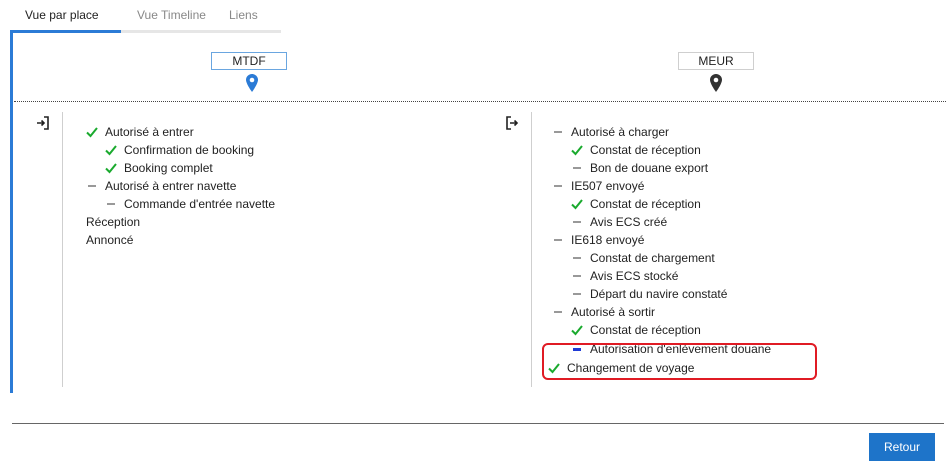  I want to click on retour-button: Retour, so click(902, 447).